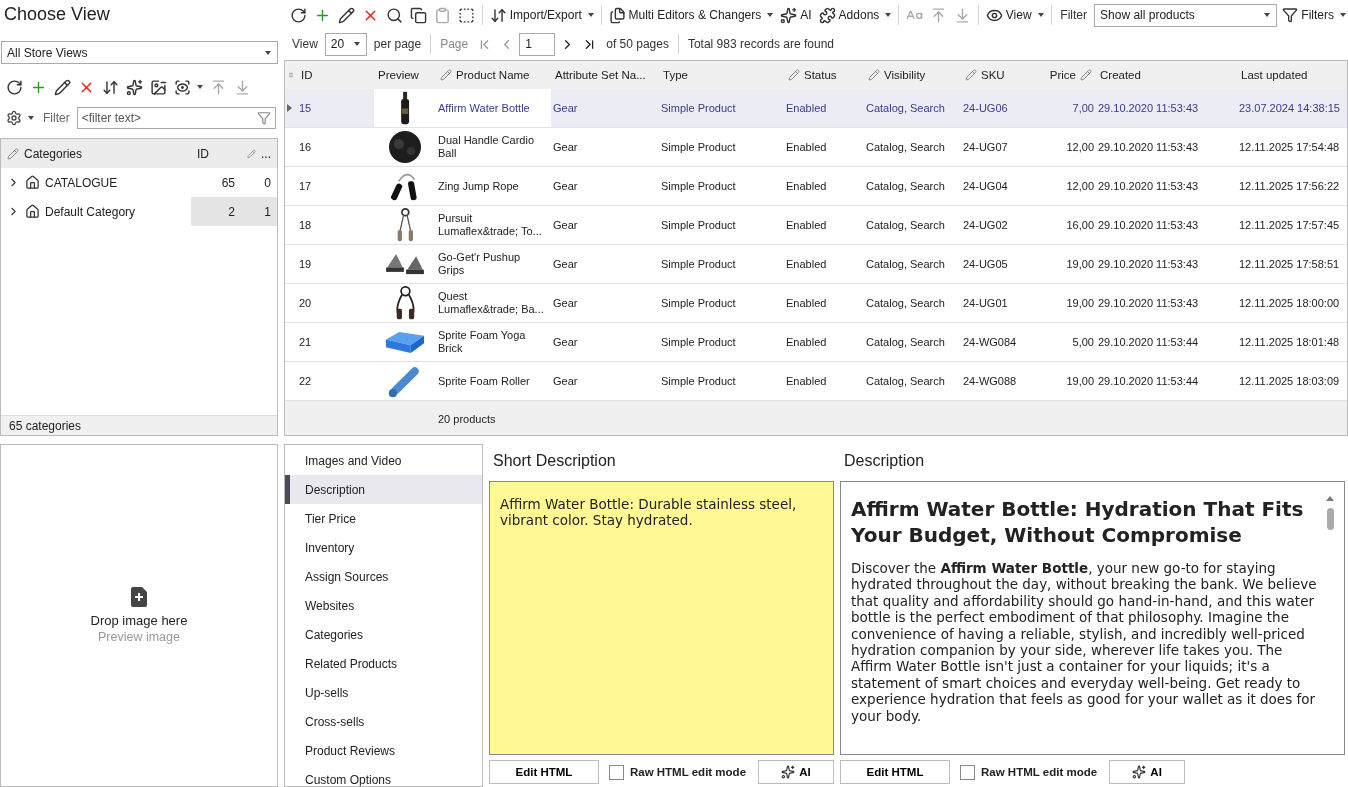 This screenshot has width=1348, height=787. Describe the element at coordinates (139, 615) in the screenshot. I see `image-drop-area: Drop image here Preview image` at that location.